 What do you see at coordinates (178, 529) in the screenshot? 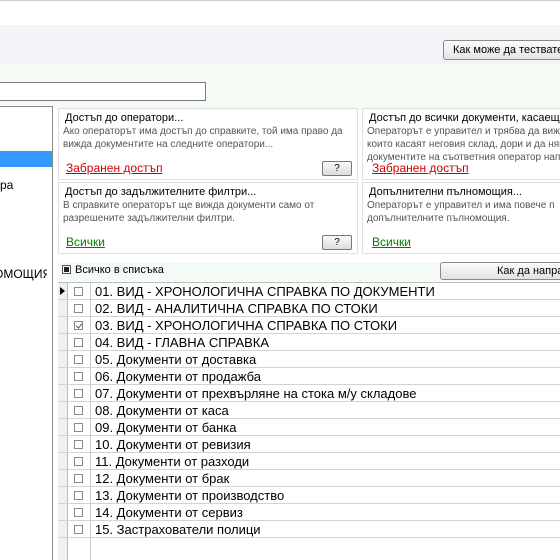
I see `row-label: 15. Застрахователи полици` at bounding box center [178, 529].